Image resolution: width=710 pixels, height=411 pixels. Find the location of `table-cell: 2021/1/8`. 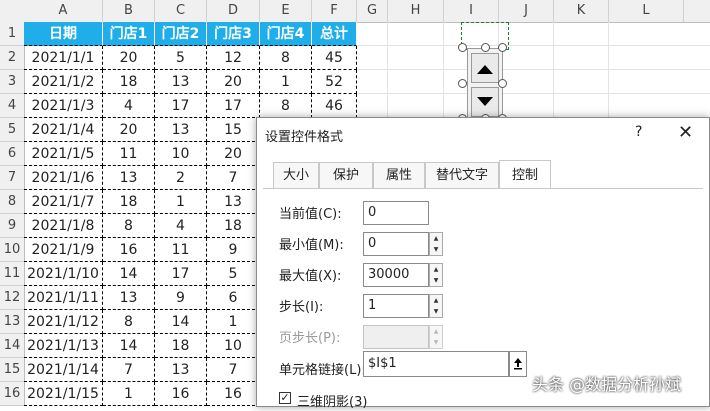

table-cell: 2021/1/8 is located at coordinates (63, 226).